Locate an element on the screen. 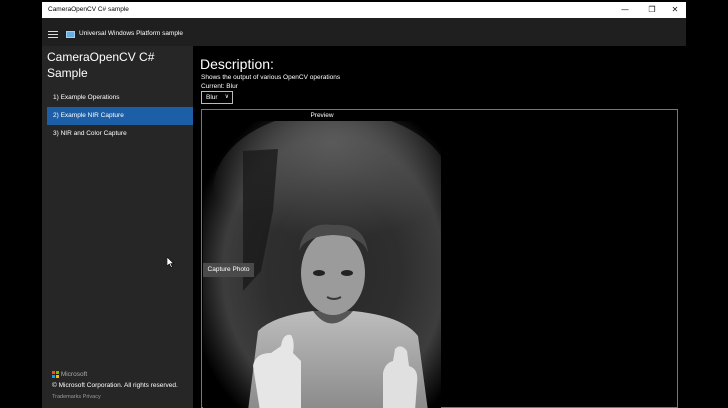  trademarks-link: Trademarks is located at coordinates (66, 397).